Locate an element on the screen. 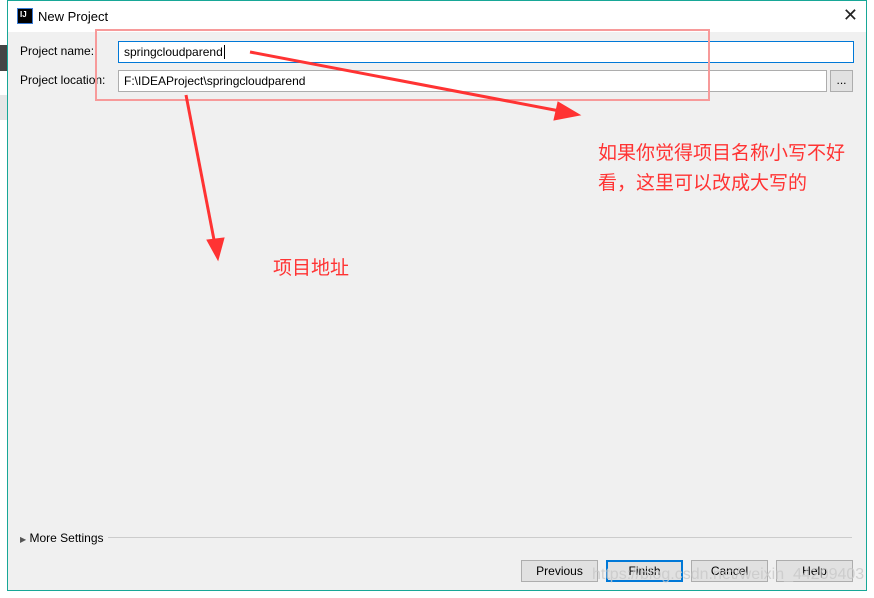  arrow-head-name is located at coordinates (567, 111).